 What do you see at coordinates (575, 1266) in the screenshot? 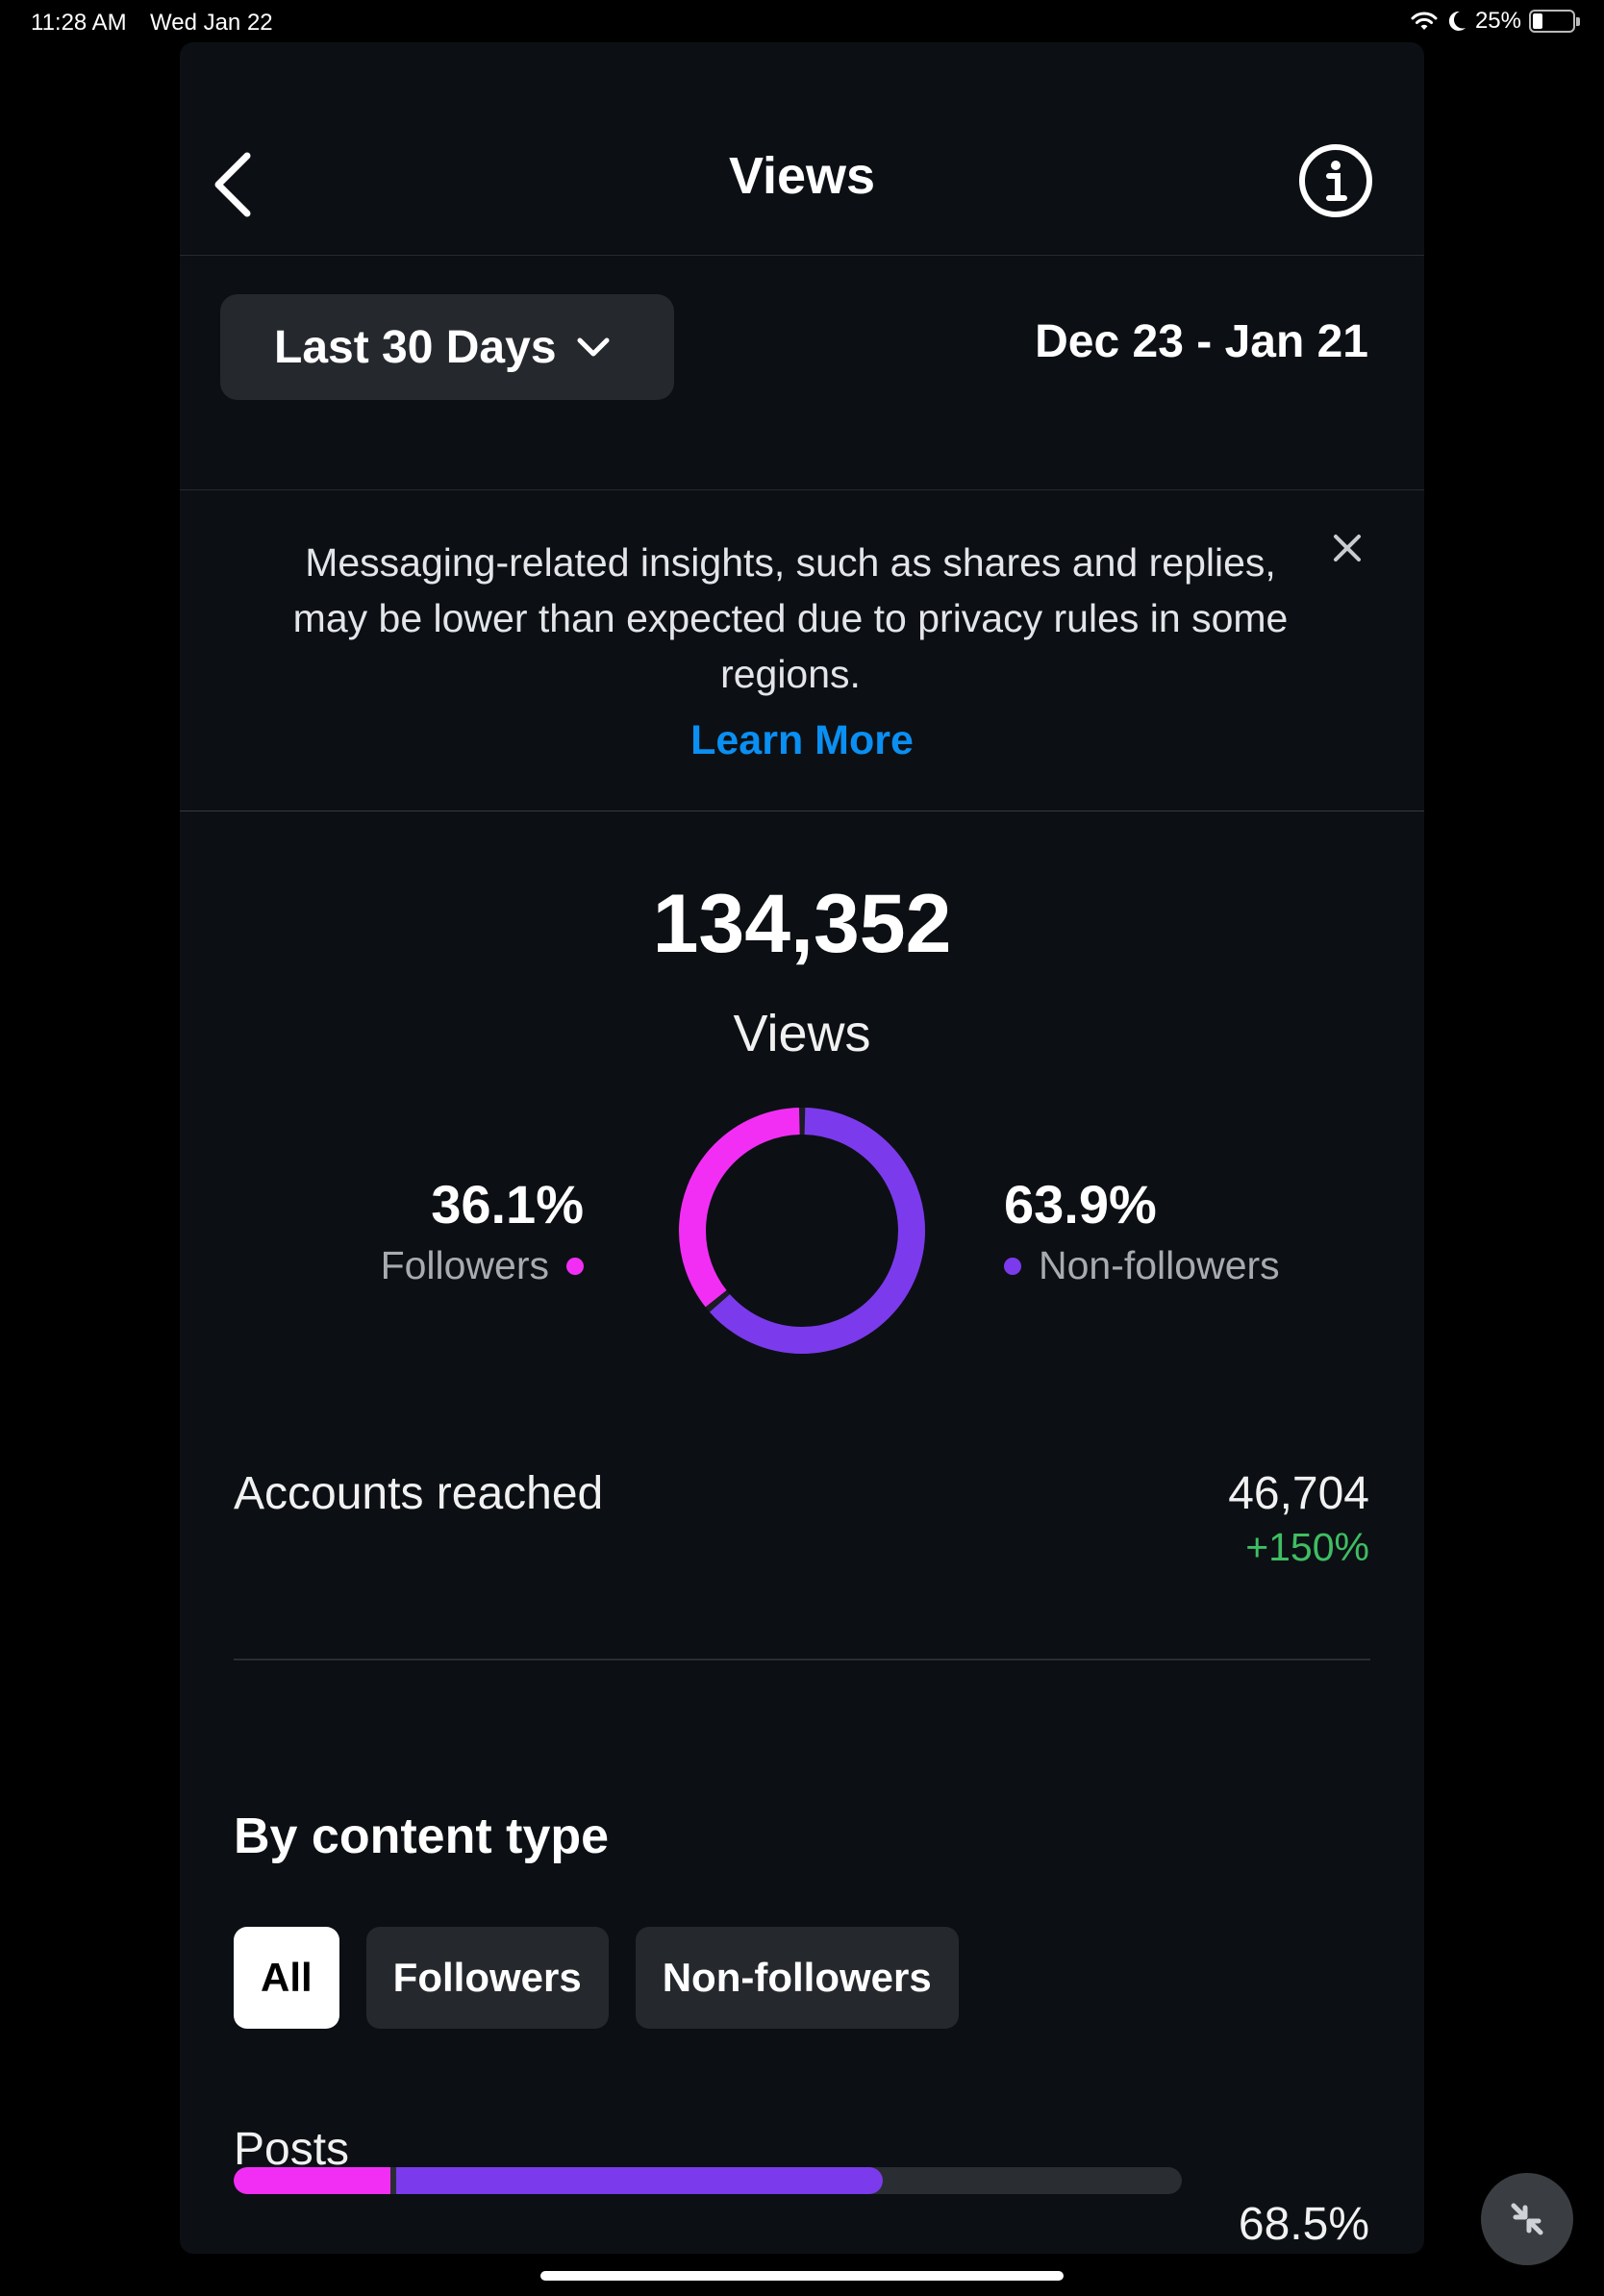
I see `followers-legend-dot` at bounding box center [575, 1266].